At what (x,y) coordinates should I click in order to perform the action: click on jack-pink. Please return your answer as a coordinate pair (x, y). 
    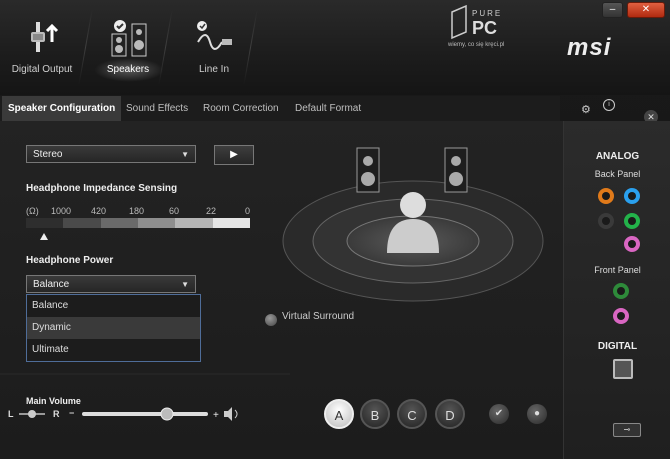
    Looking at the image, I should click on (632, 244).